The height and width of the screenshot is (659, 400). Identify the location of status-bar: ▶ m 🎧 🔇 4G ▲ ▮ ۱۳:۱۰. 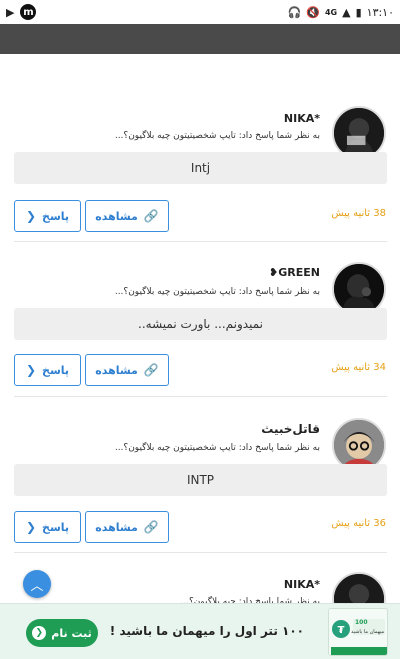
(200, 12).